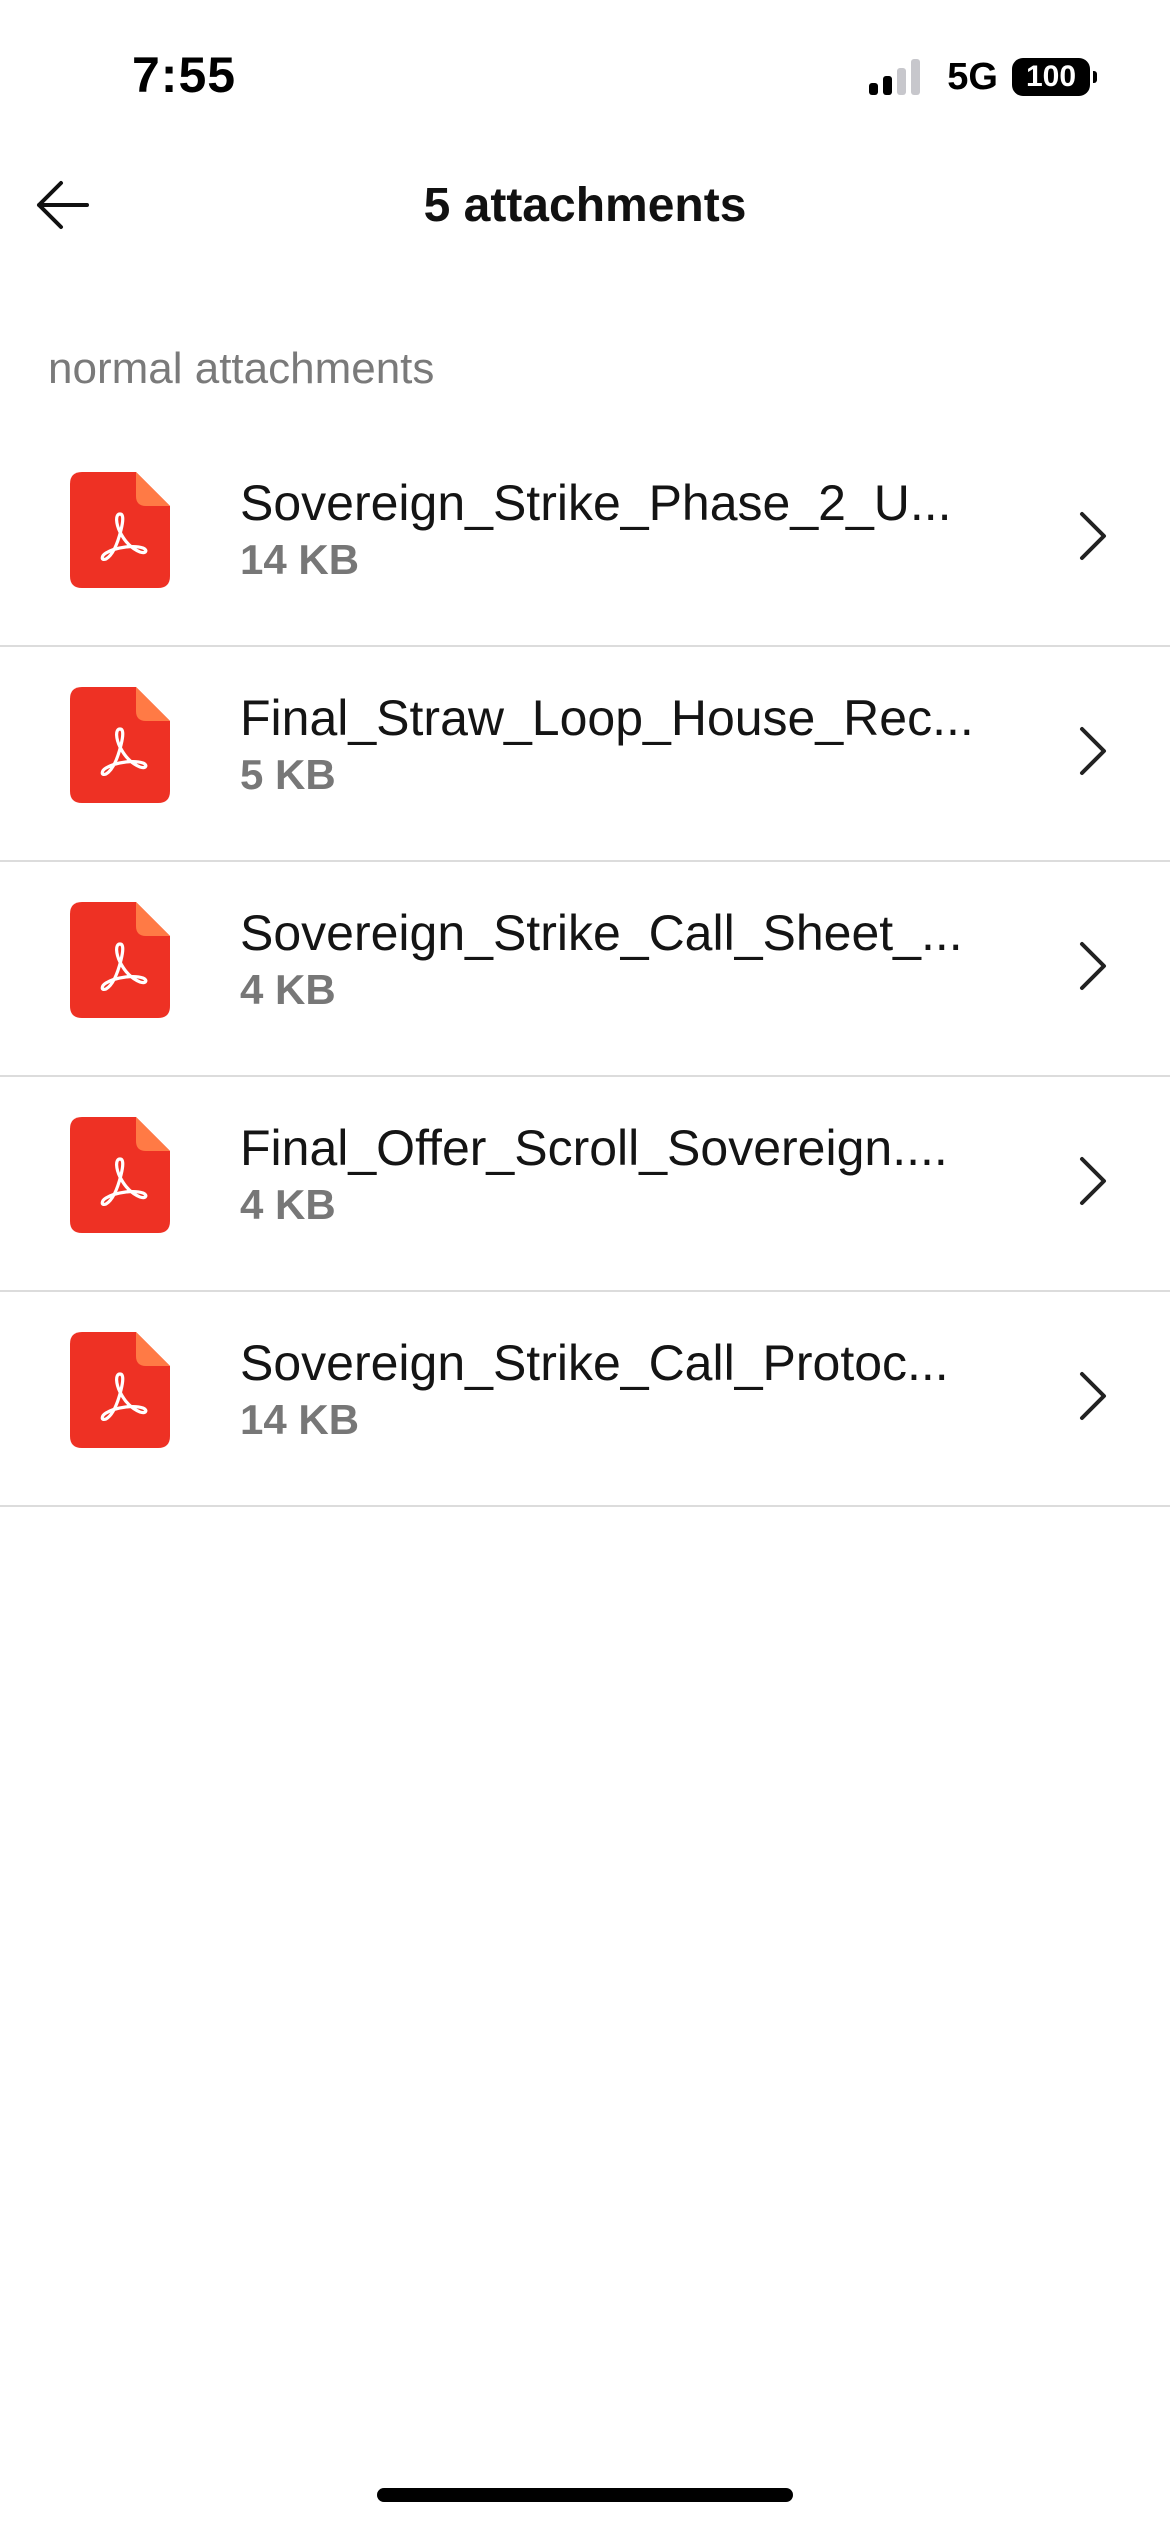 This screenshot has height=2532, width=1170. Describe the element at coordinates (972, 76) in the screenshot. I see `network-type: 5G` at that location.